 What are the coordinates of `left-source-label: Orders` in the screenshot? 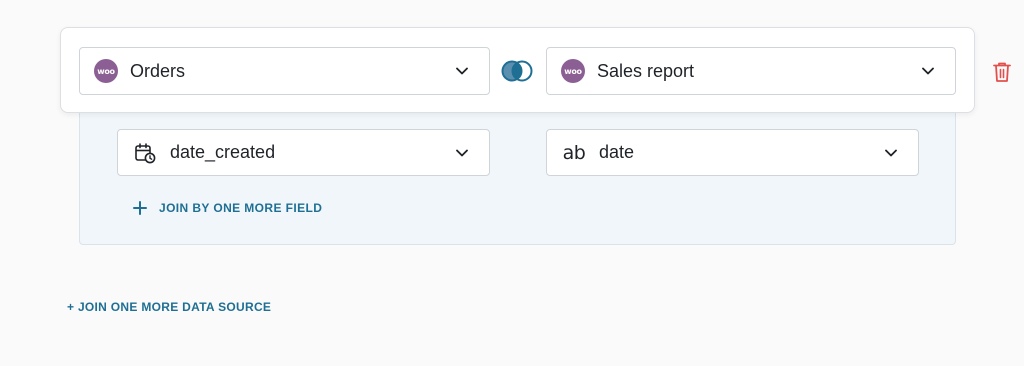 It's located at (158, 70).